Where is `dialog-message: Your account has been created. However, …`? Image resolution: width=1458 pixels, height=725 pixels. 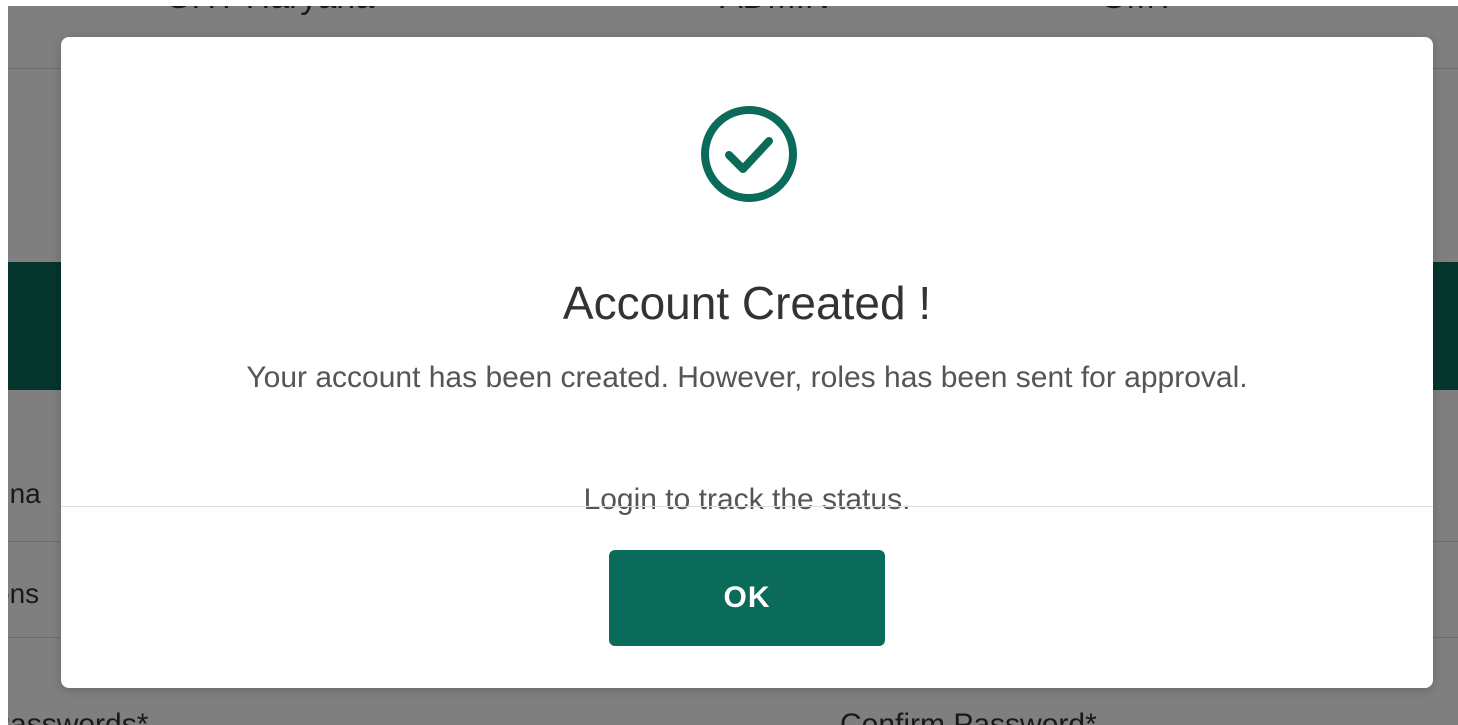 dialog-message: Your account has been created. However, … is located at coordinates (747, 377).